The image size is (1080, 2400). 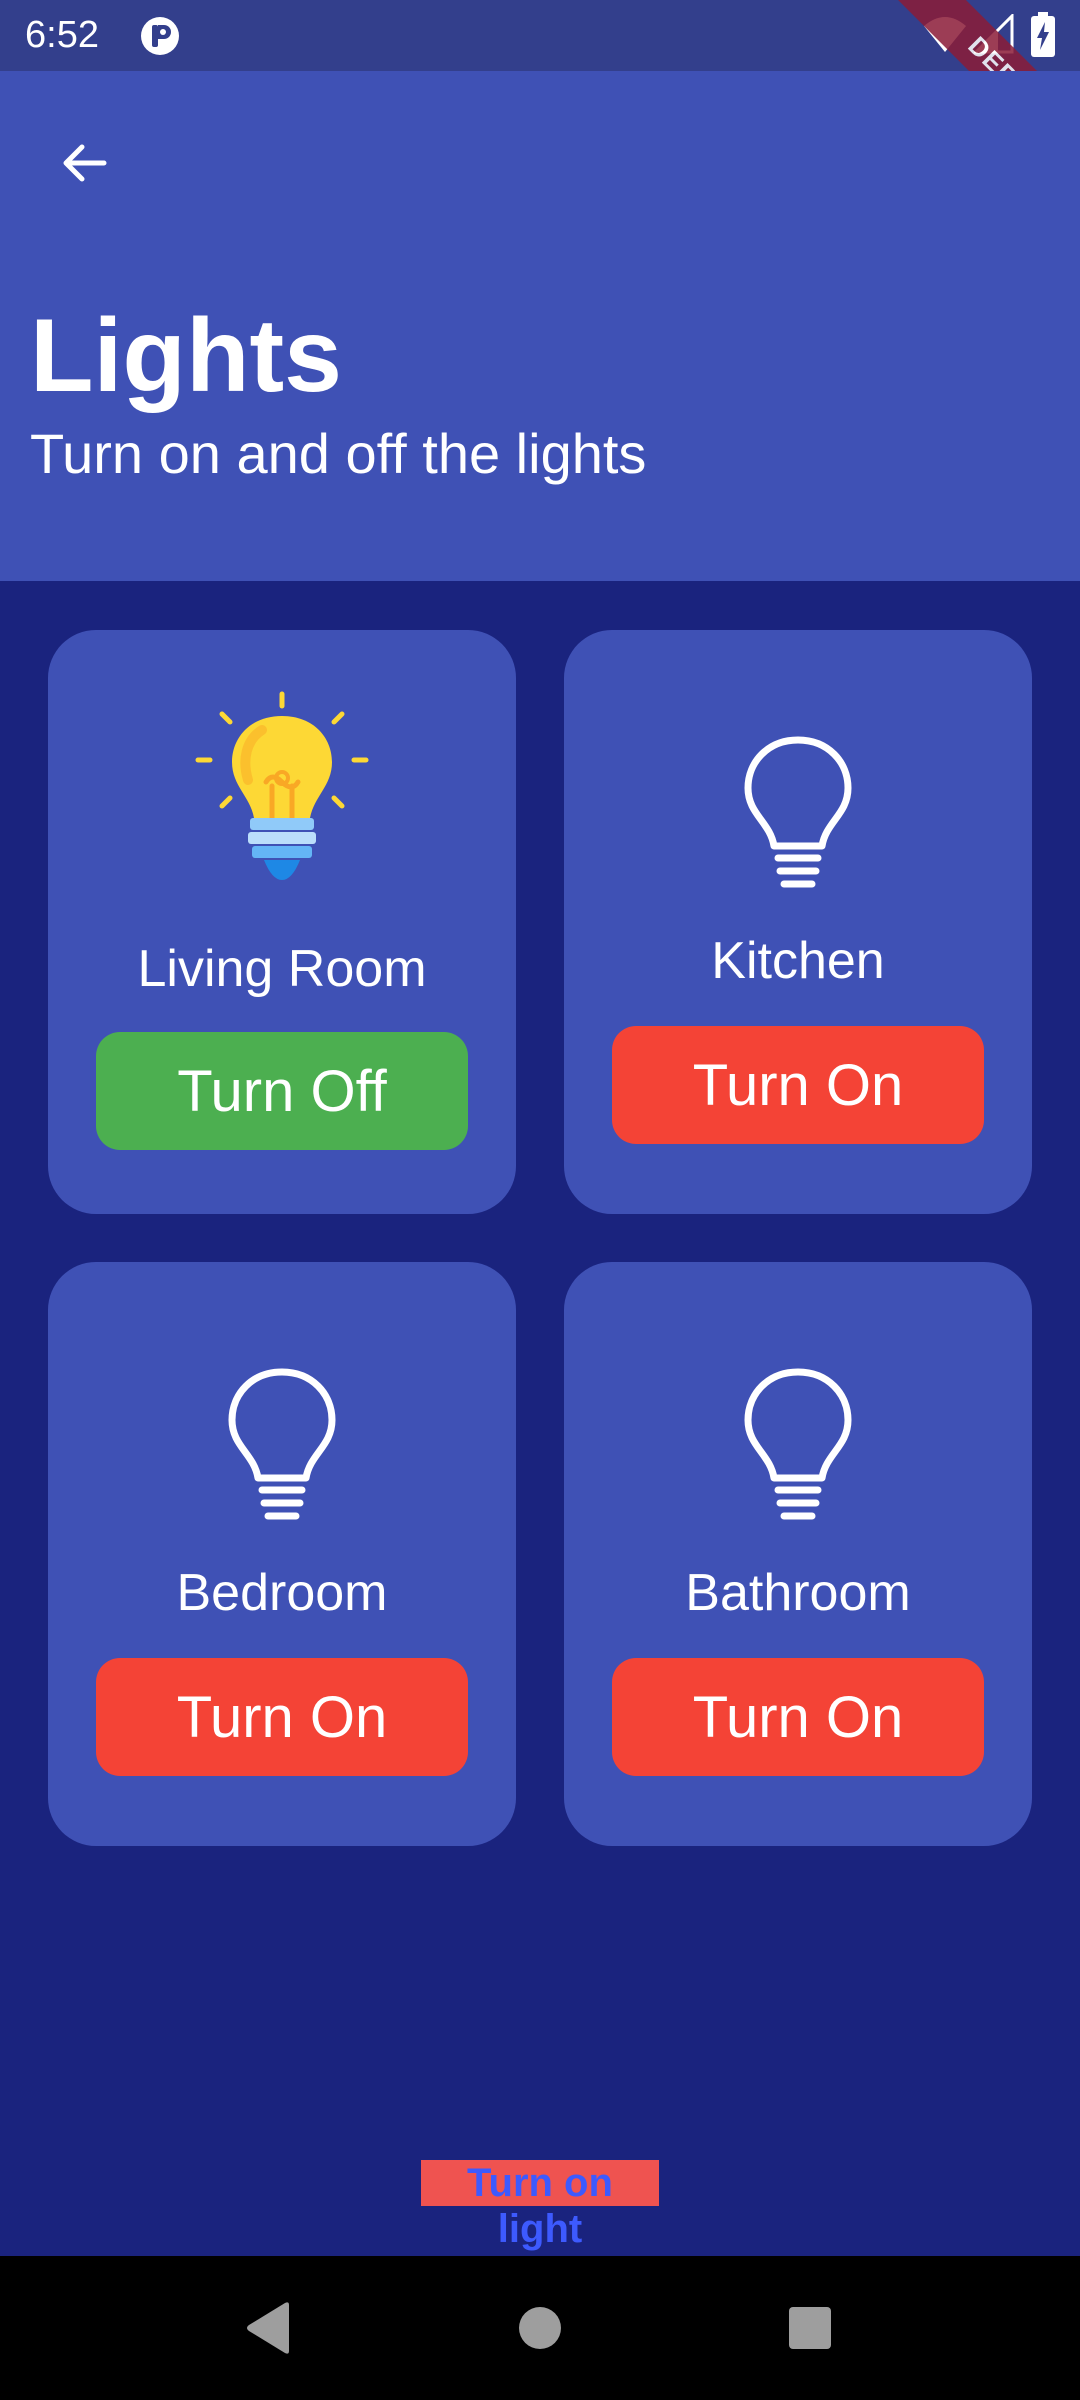 I want to click on triangle-back-icon, so click(x=268, y=2328).